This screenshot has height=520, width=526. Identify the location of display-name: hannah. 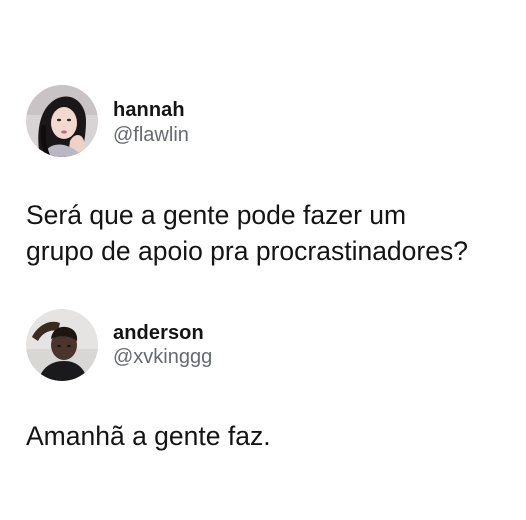
(149, 110).